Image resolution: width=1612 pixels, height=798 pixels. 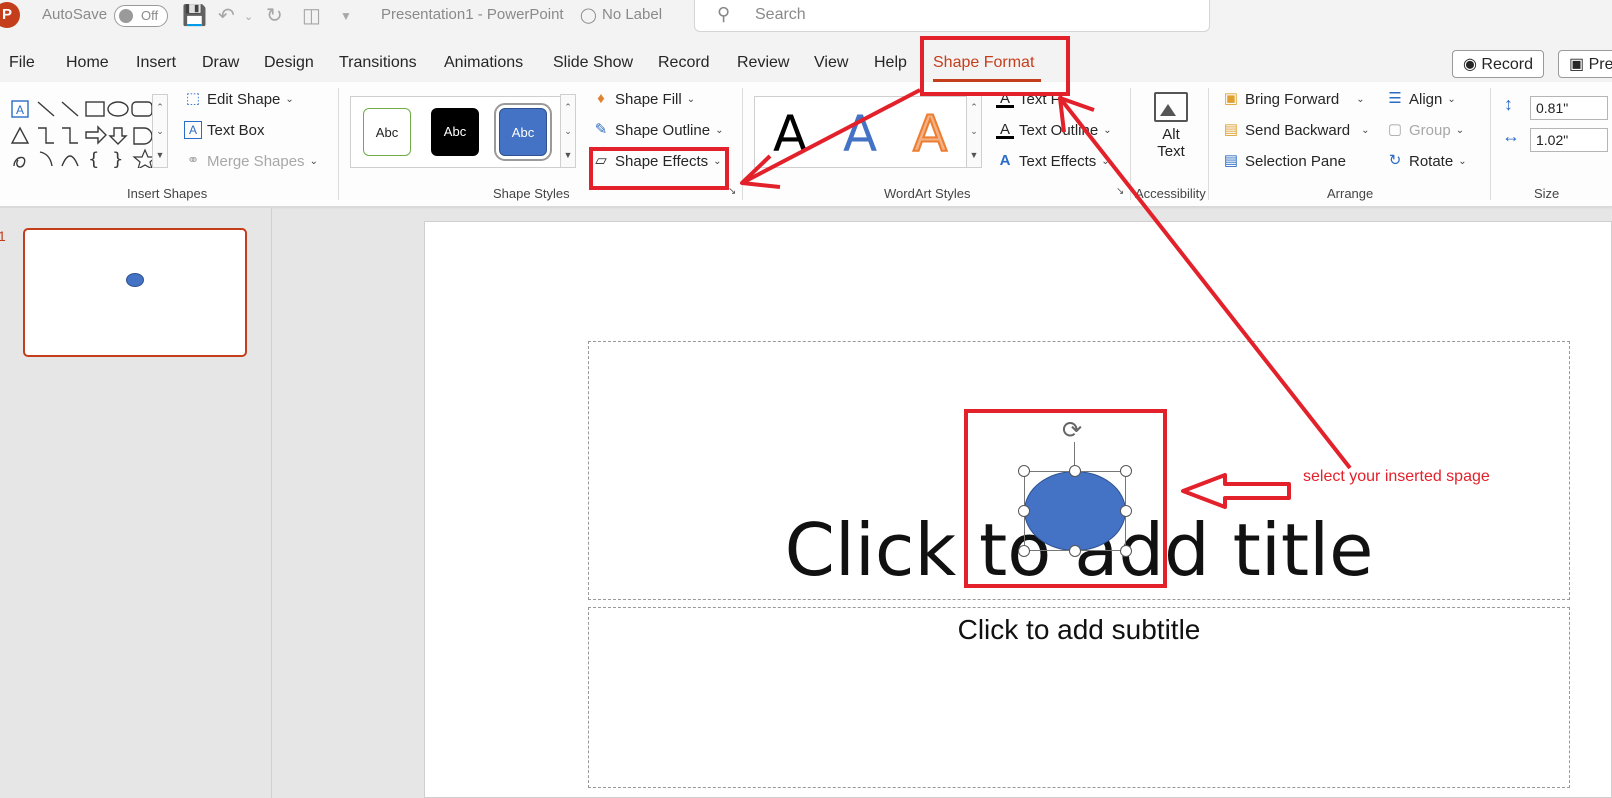 I want to click on text-box-button: A Text Box, so click(x=224, y=130).